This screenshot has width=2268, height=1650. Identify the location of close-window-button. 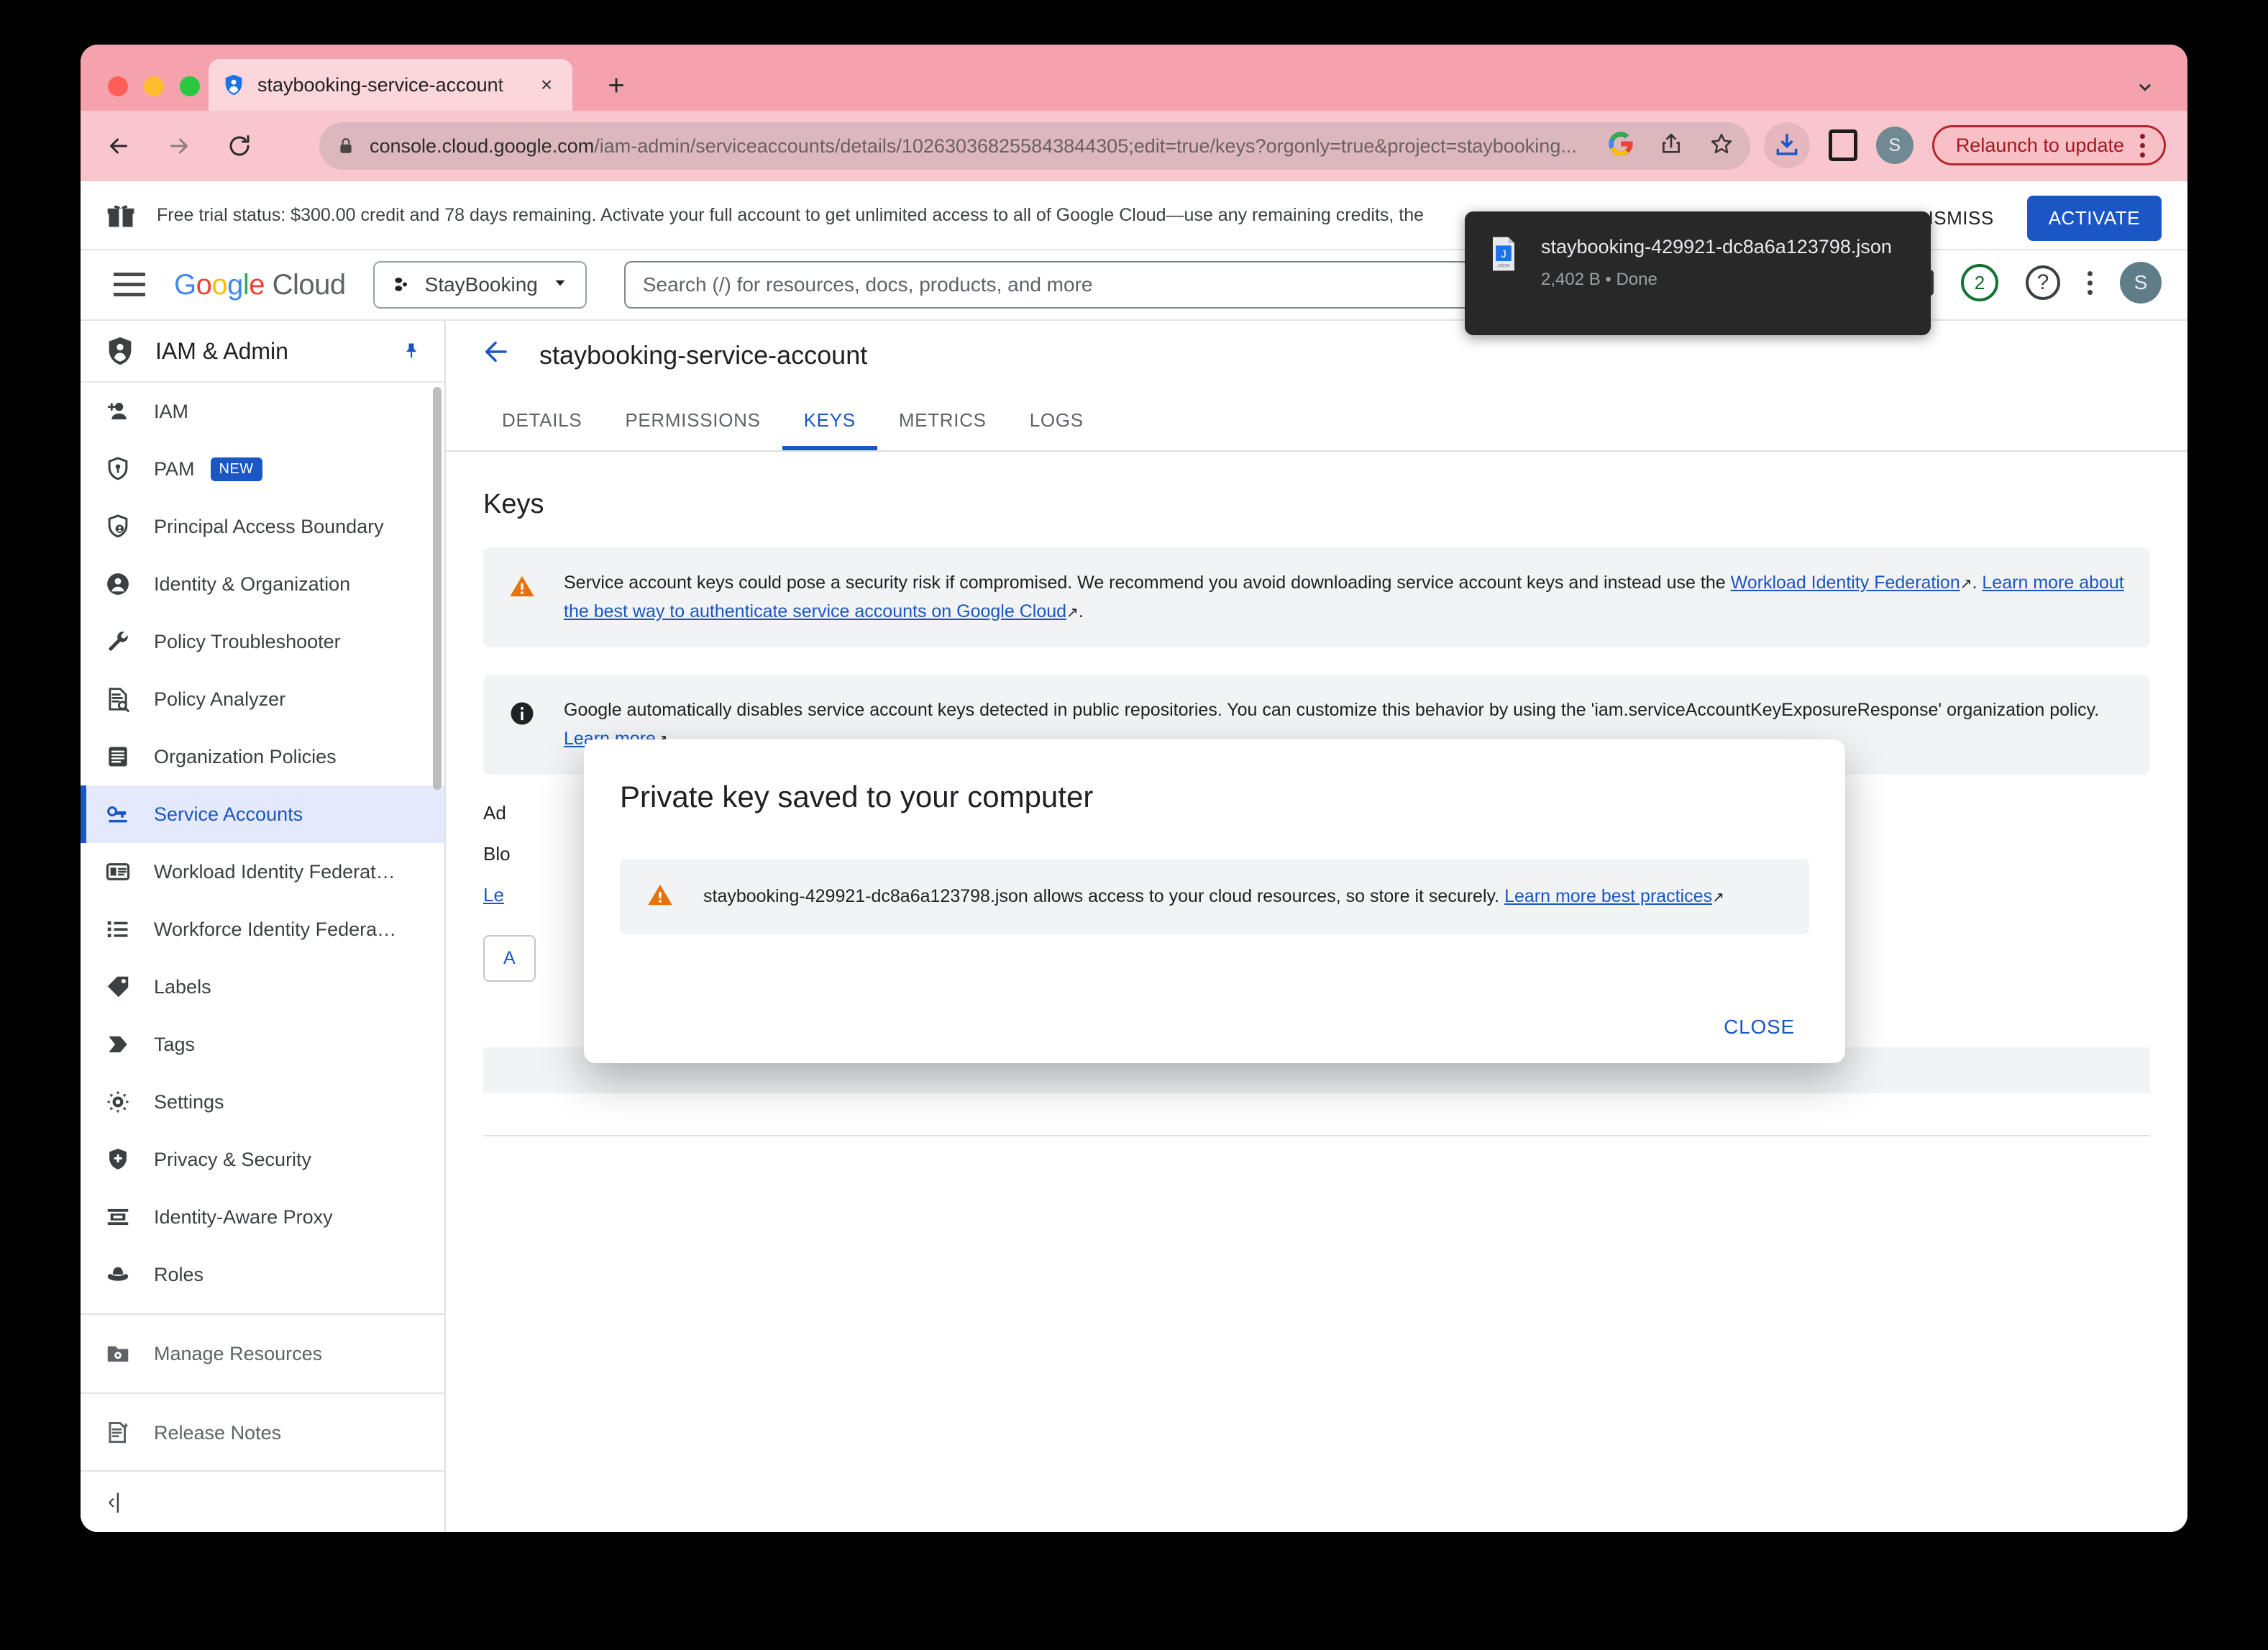
(118, 86).